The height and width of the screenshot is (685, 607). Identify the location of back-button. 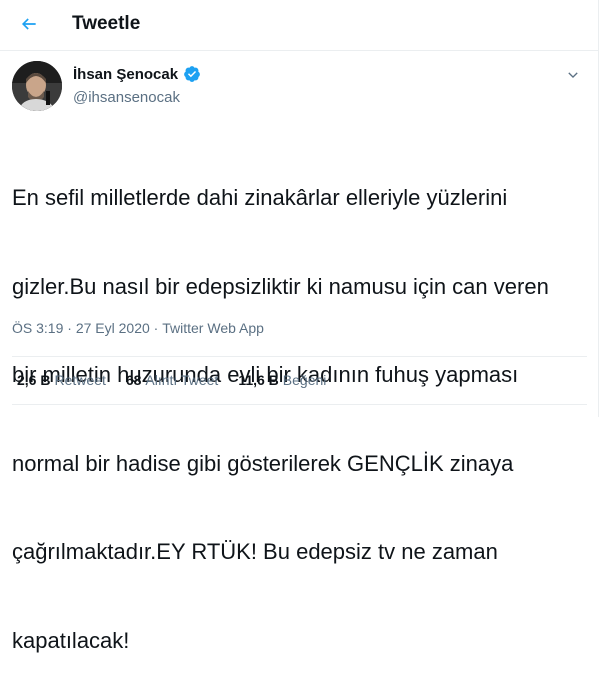
(29, 24).